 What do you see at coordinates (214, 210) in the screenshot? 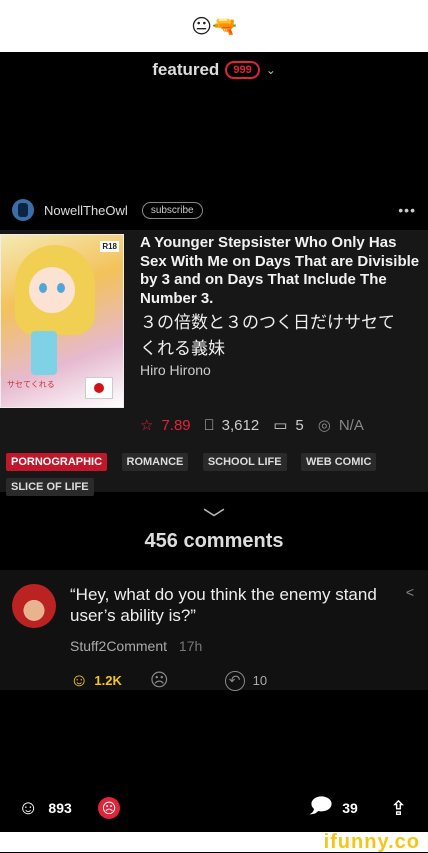
I see `post-header: NowellTheOwl subscribe •••` at bounding box center [214, 210].